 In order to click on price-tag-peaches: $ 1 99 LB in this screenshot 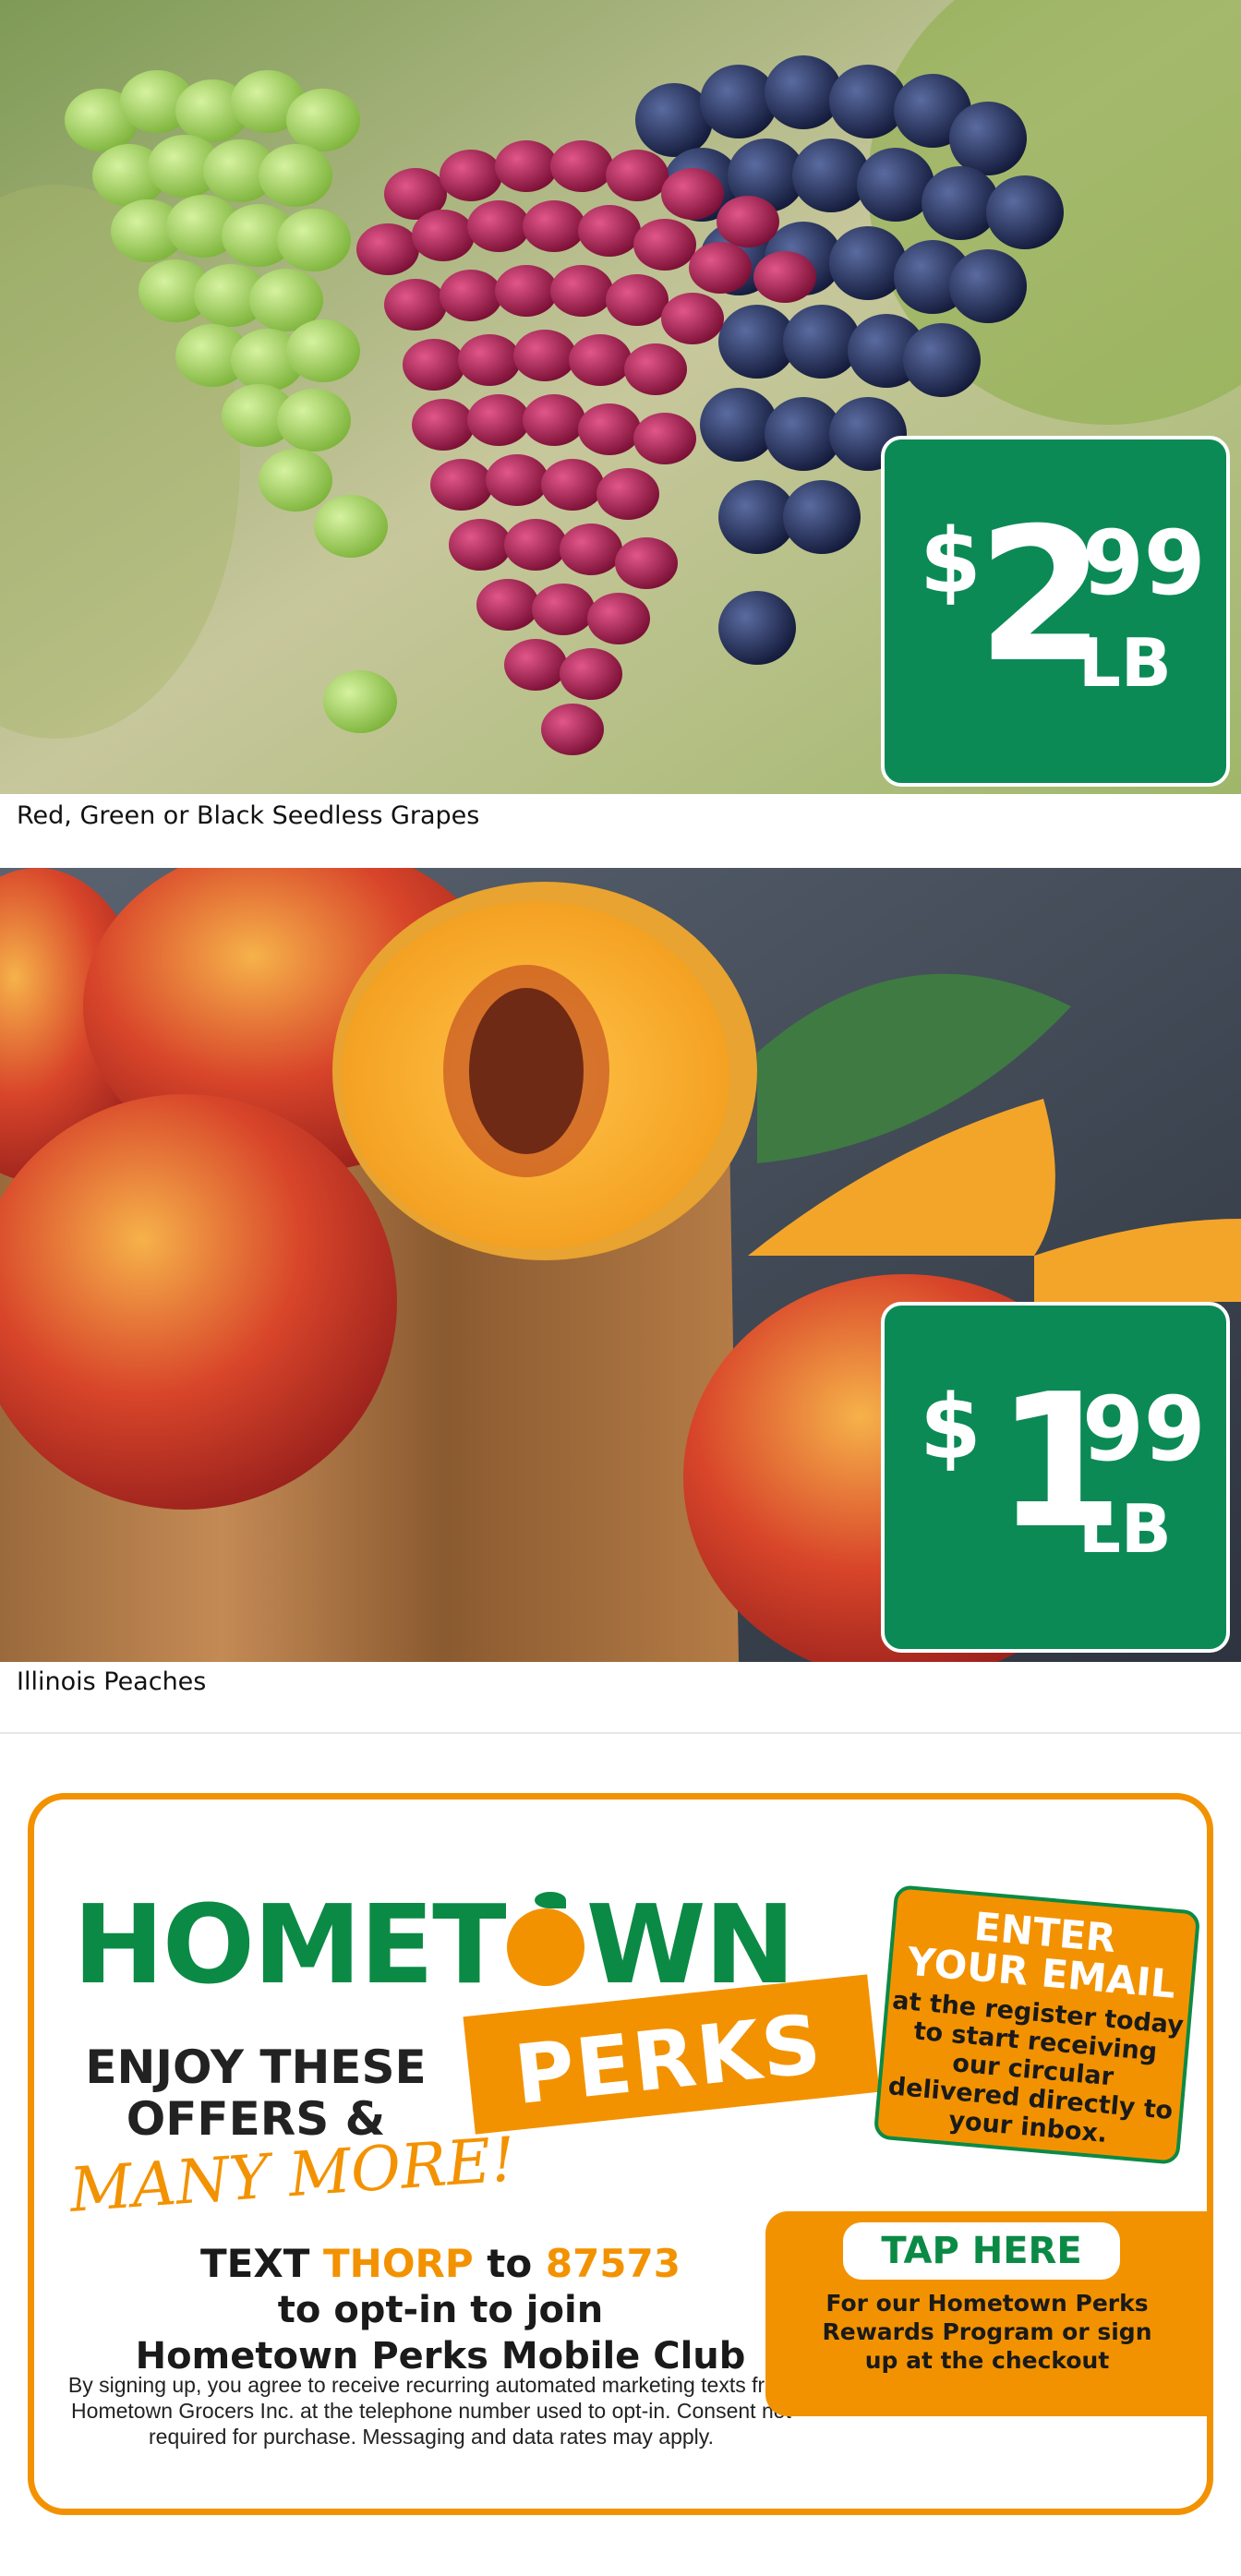, I will do `click(1055, 1477)`.